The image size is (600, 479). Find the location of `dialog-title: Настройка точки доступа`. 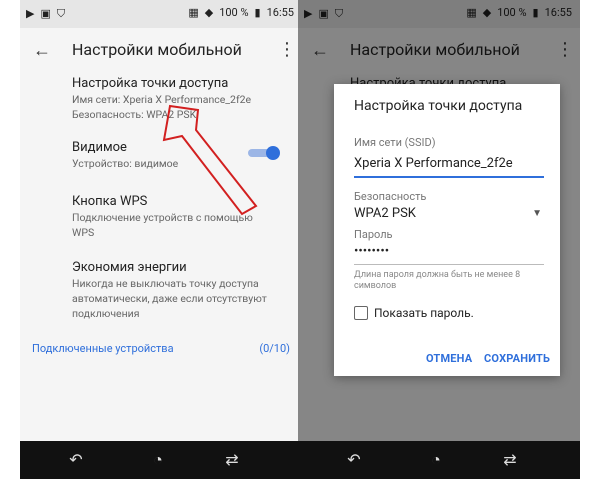

dialog-title: Настройка точки доступа is located at coordinates (438, 106).